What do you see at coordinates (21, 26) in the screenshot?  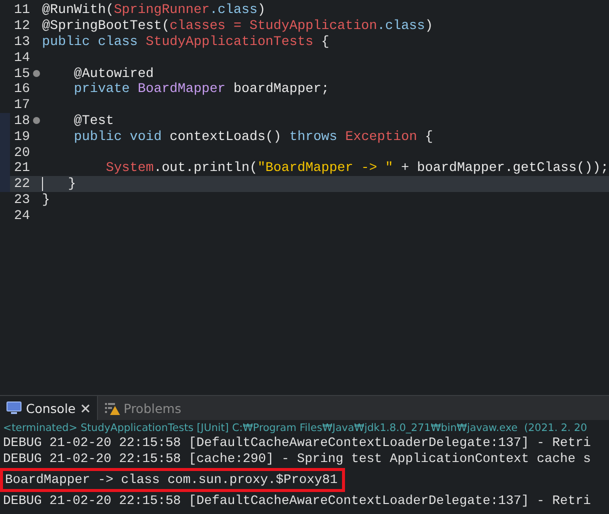 I see `line-number: 12` at bounding box center [21, 26].